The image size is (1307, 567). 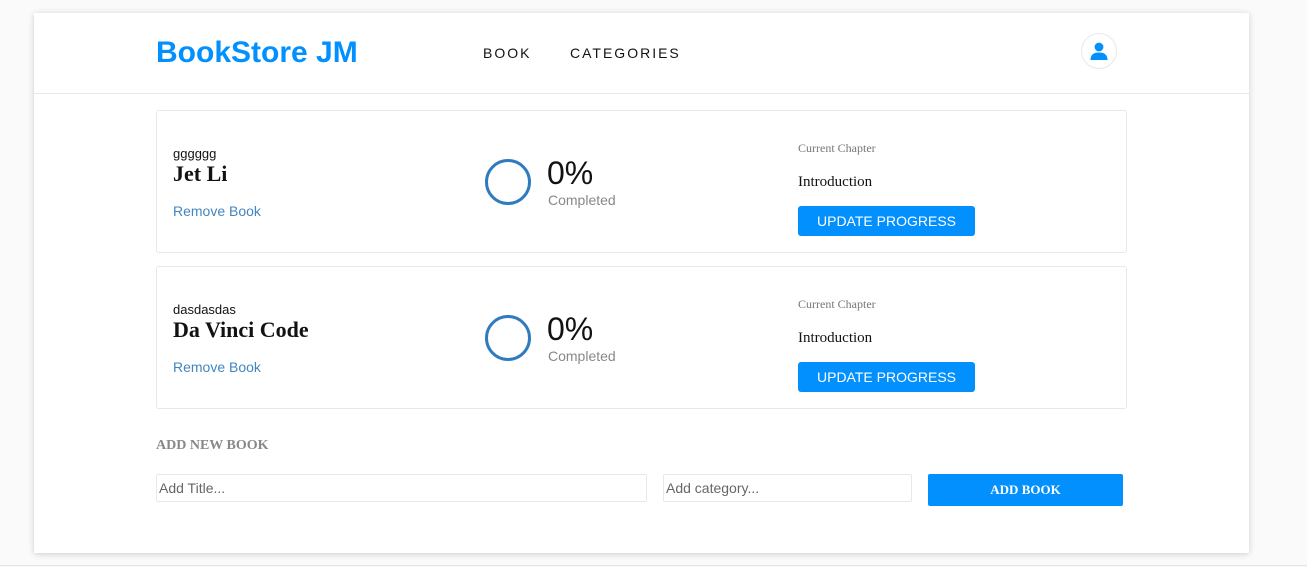 I want to click on user-avatar-button, so click(x=1099, y=51).